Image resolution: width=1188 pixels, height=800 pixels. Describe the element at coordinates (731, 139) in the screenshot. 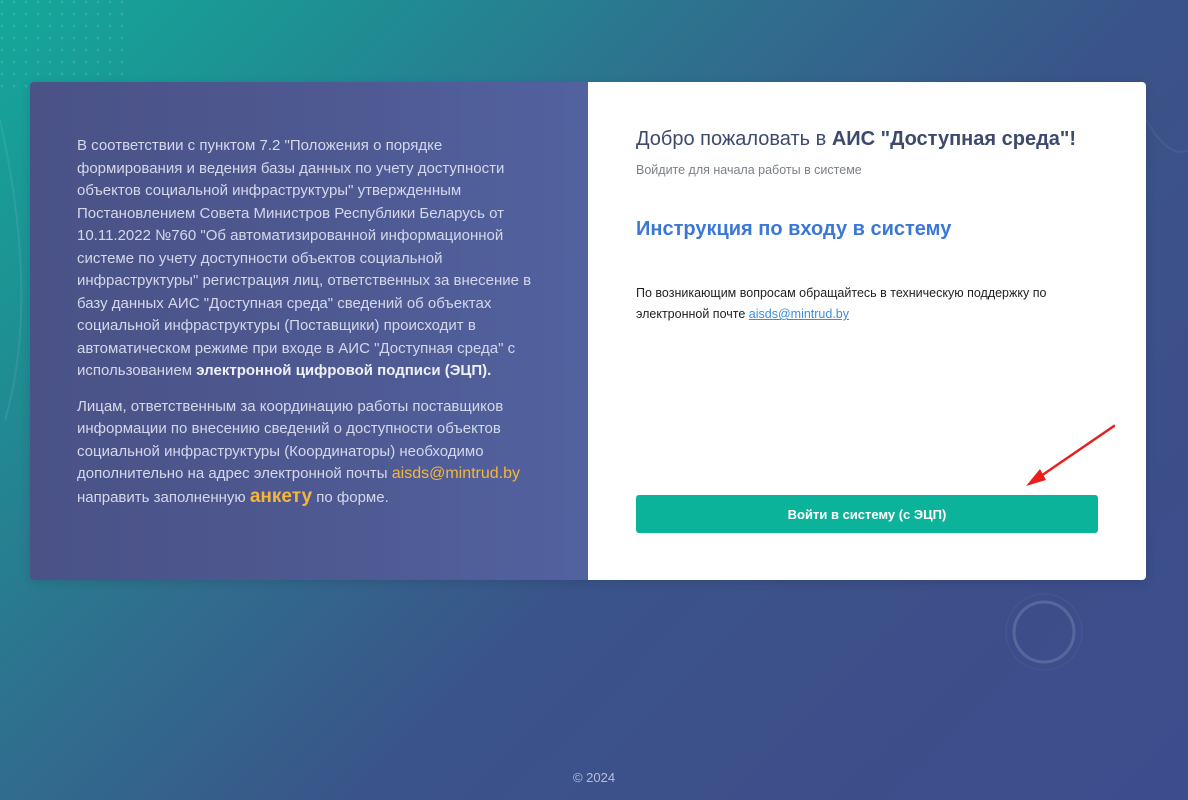

I see `welcome-prefix: Добро пожаловать в` at that location.